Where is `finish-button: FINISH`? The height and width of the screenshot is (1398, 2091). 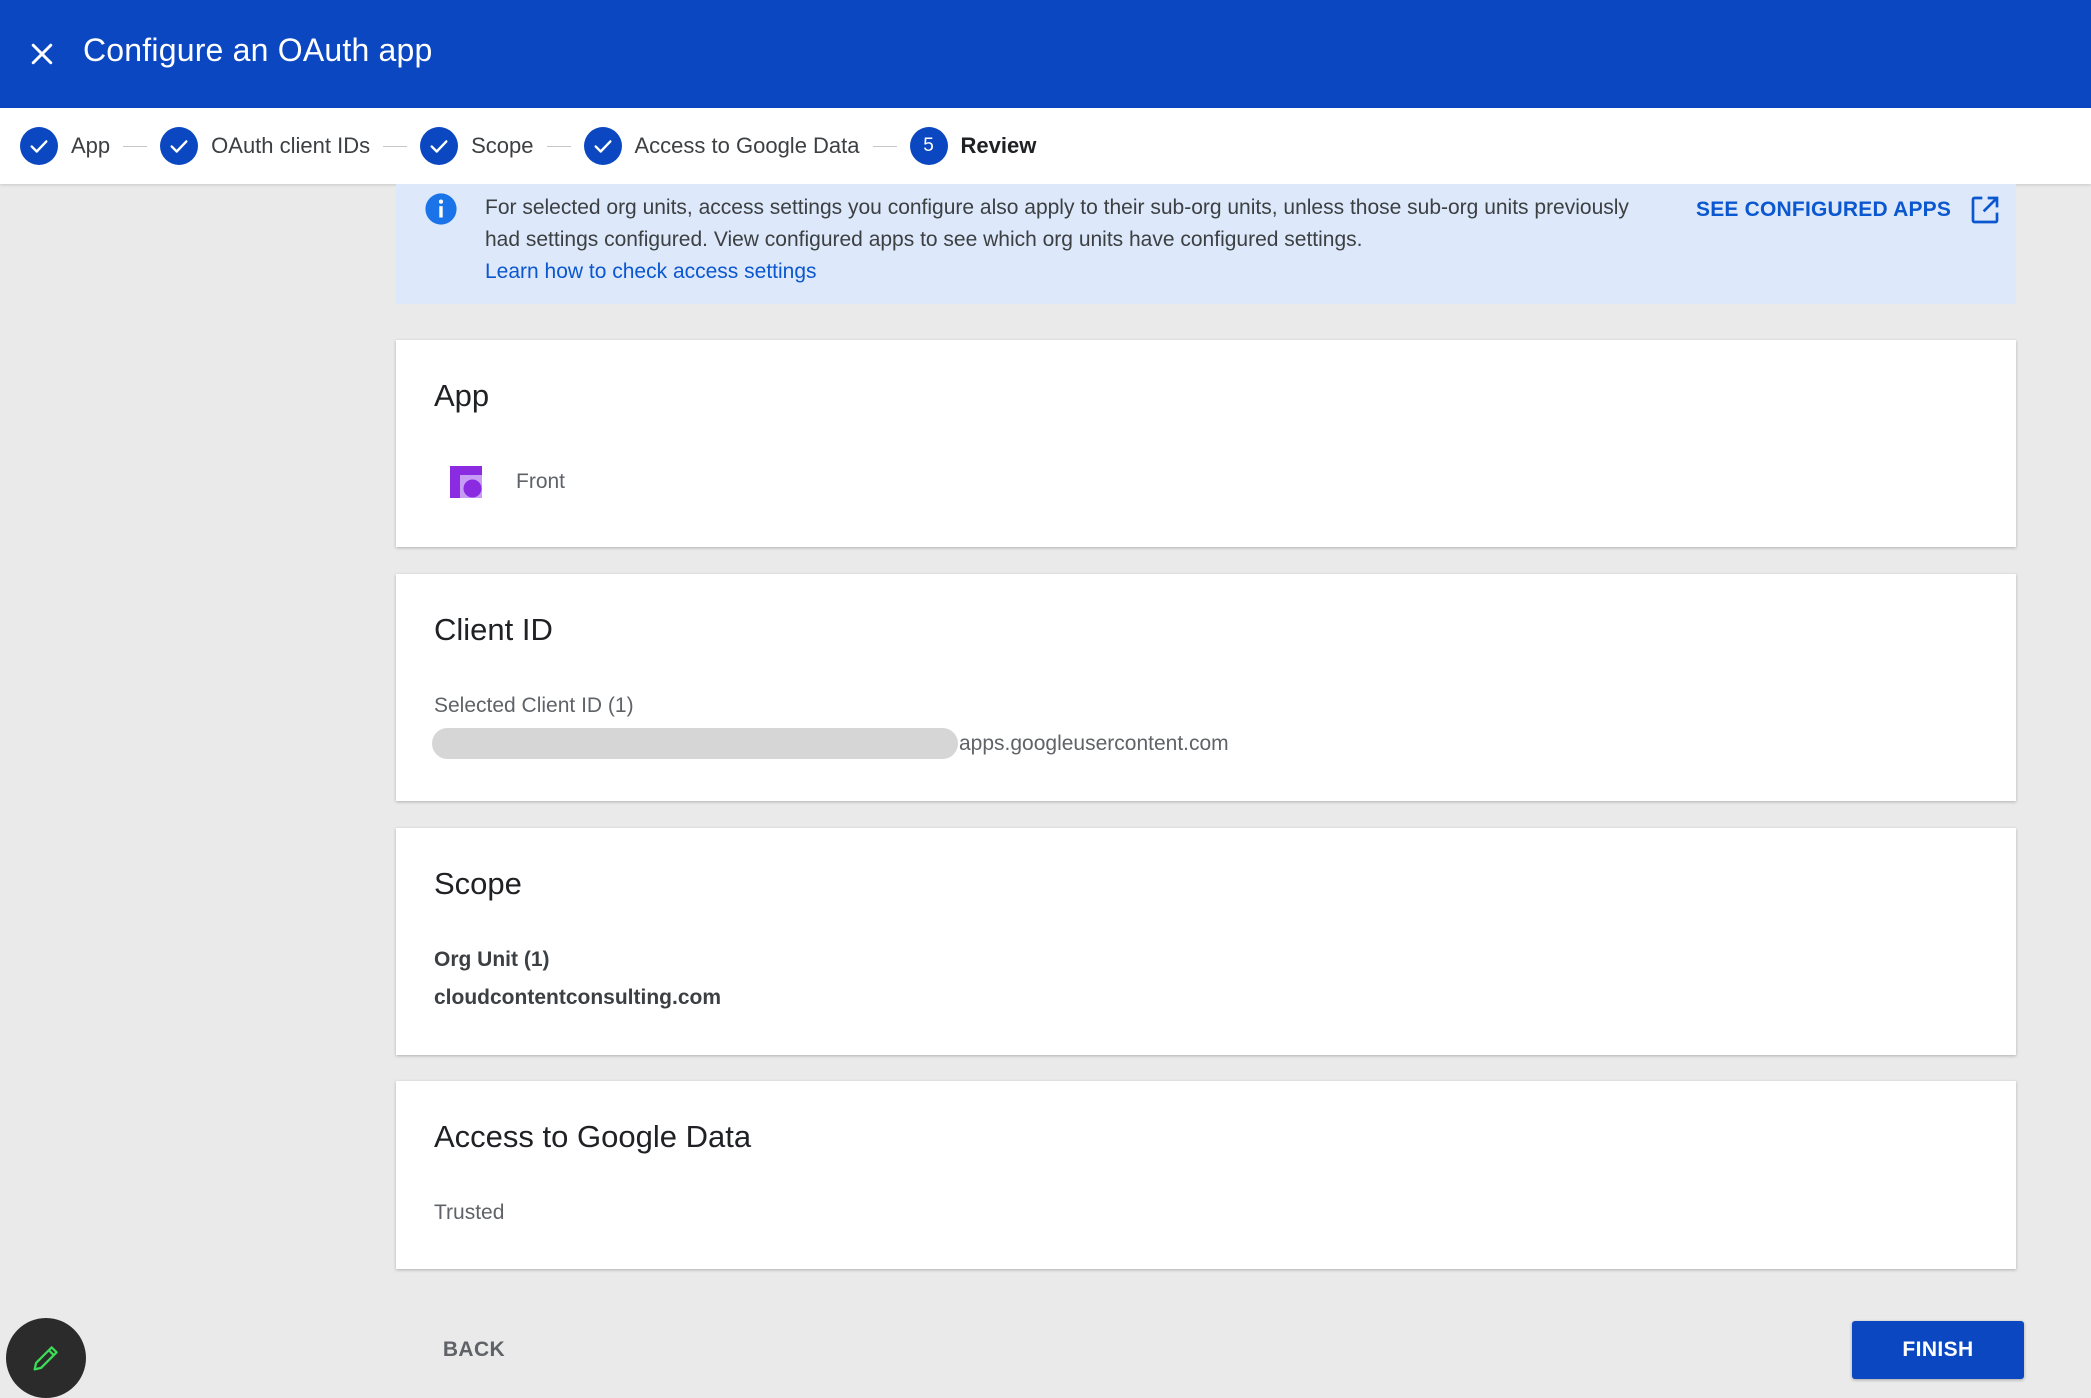
finish-button: FINISH is located at coordinates (1938, 1350).